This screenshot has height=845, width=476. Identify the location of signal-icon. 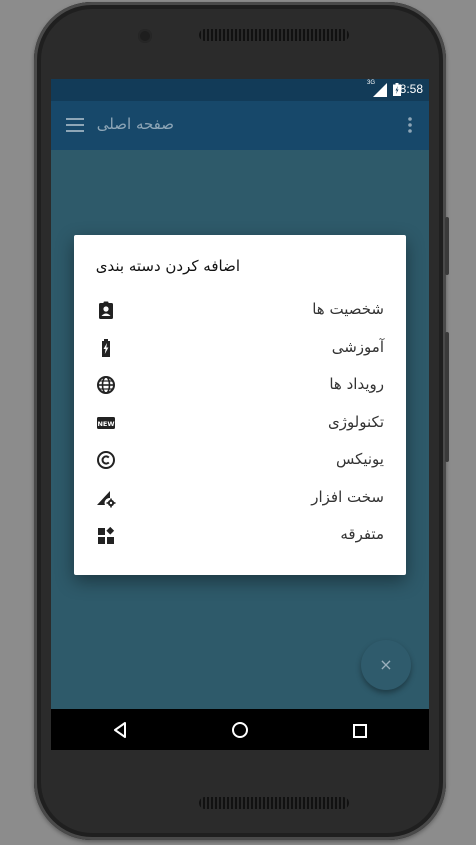
(380, 90).